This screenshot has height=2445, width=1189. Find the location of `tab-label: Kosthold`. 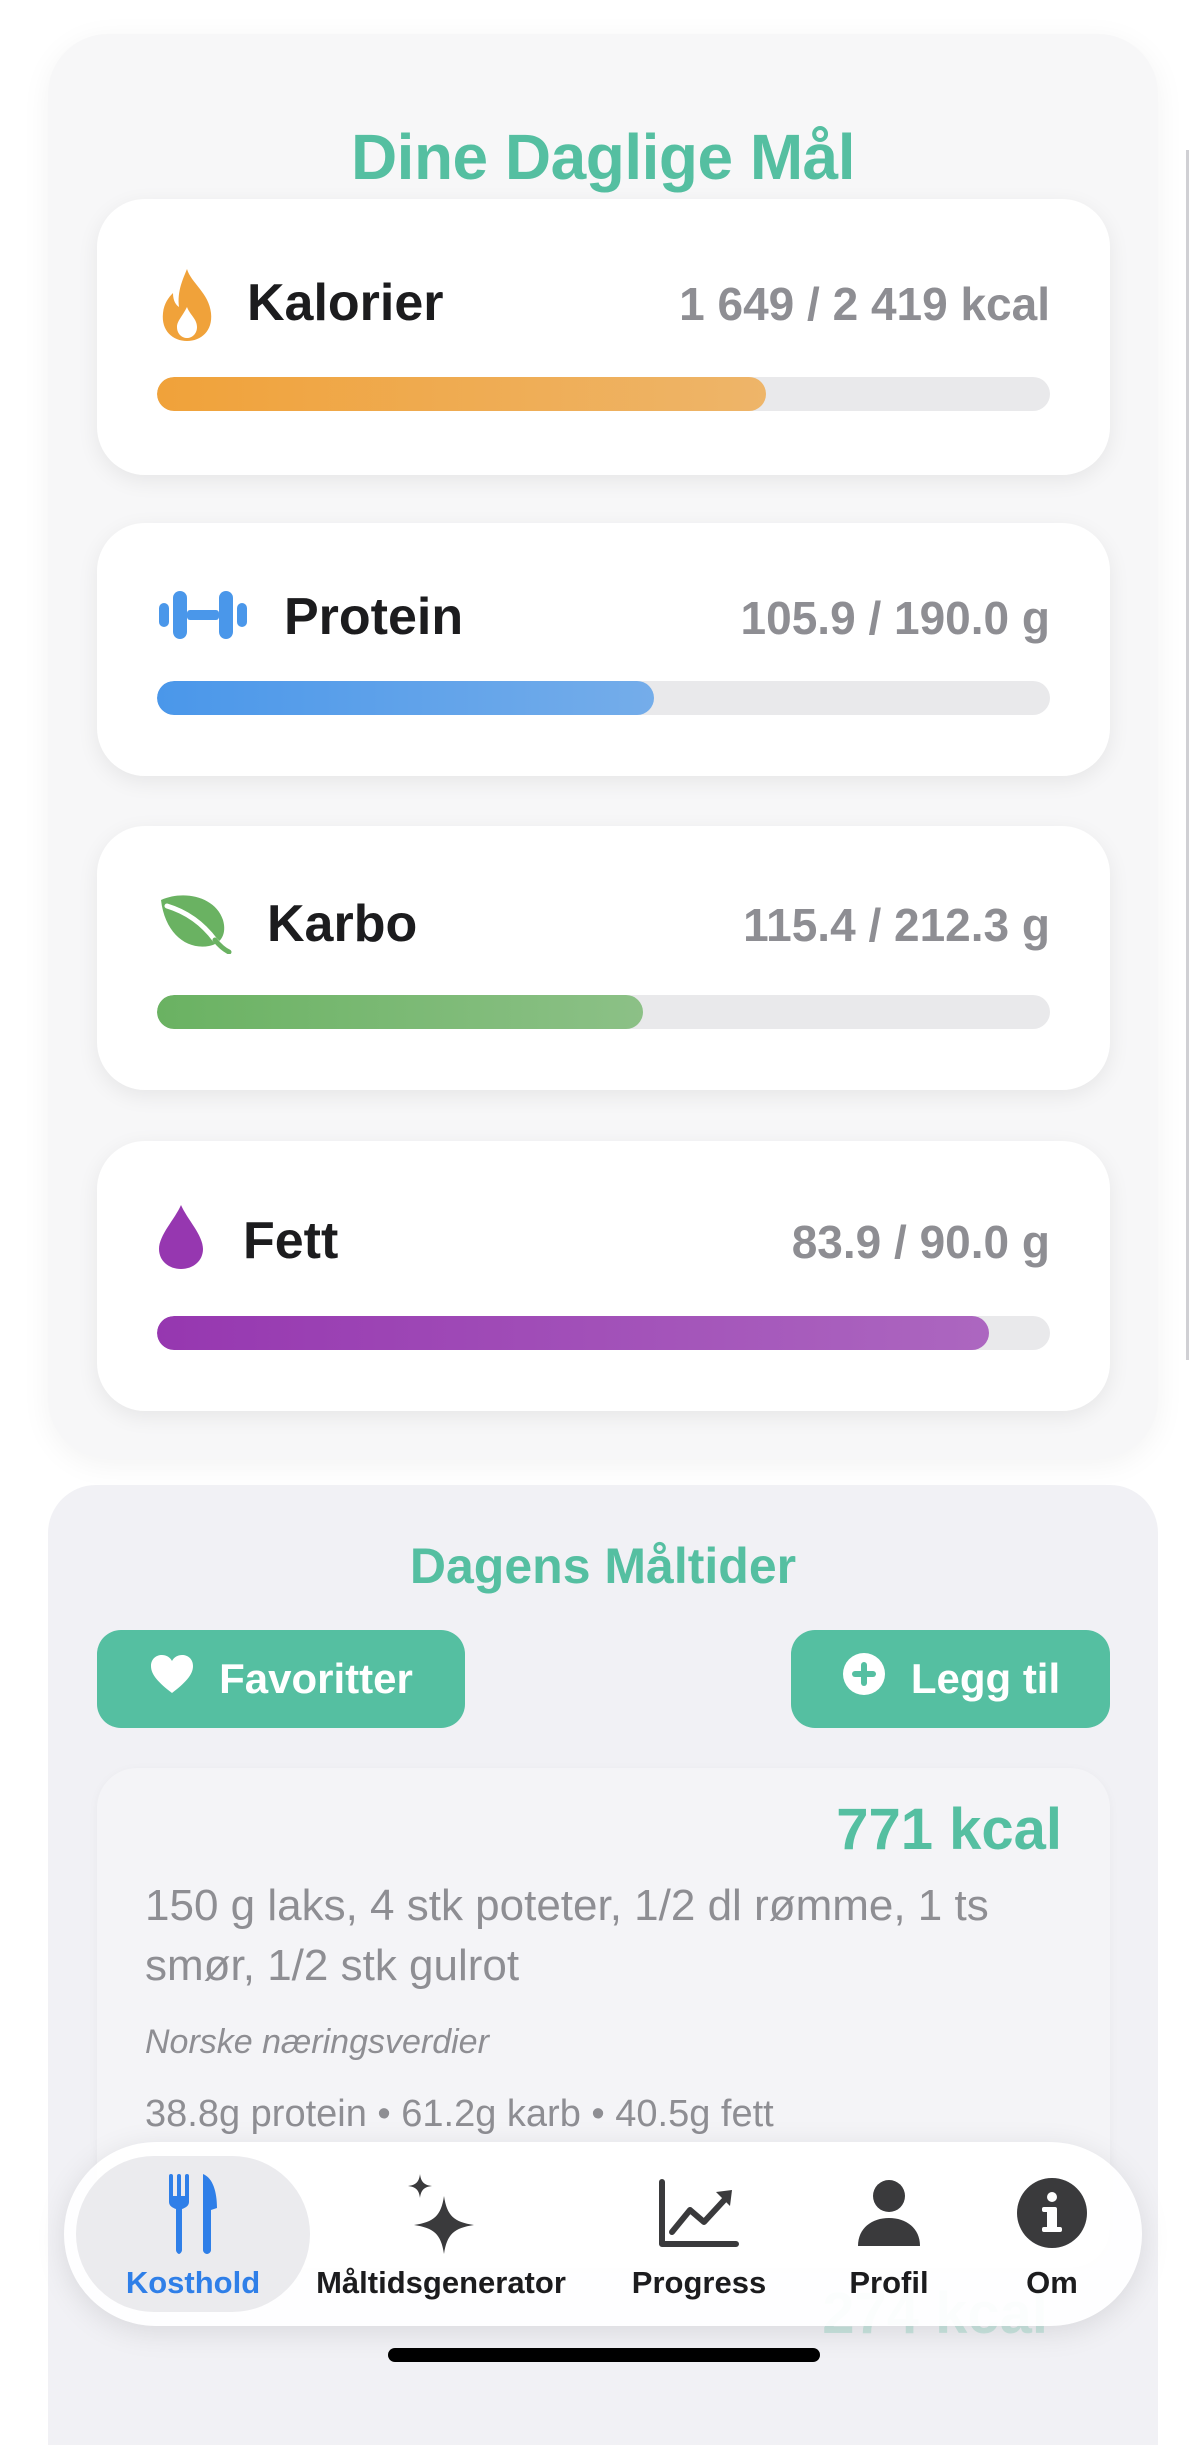

tab-label: Kosthold is located at coordinates (193, 2282).